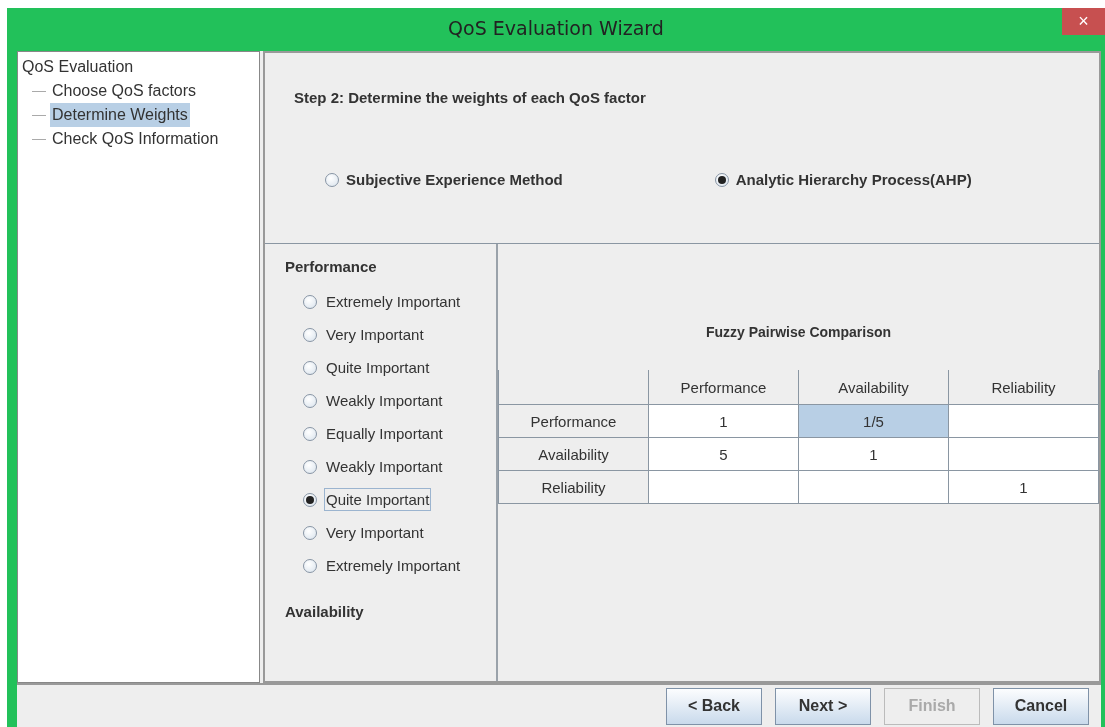 The image size is (1105, 727). What do you see at coordinates (1041, 706) in the screenshot?
I see `wizard-button: Cancel` at bounding box center [1041, 706].